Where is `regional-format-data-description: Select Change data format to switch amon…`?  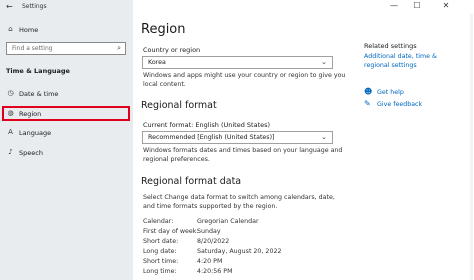 regional-format-data-description: Select Change data format to switch amon… is located at coordinates (239, 202).